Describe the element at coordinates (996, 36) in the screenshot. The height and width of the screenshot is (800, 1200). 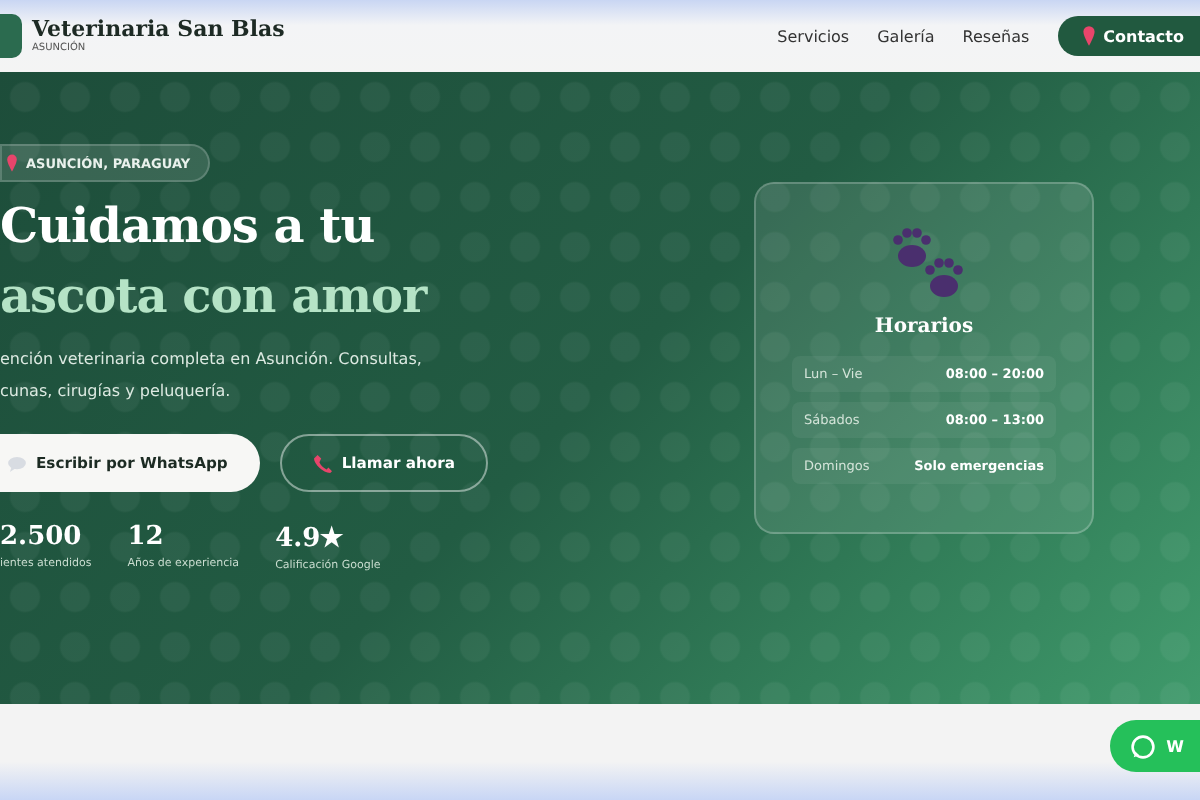
I see `nav-link: Reseñas` at that location.